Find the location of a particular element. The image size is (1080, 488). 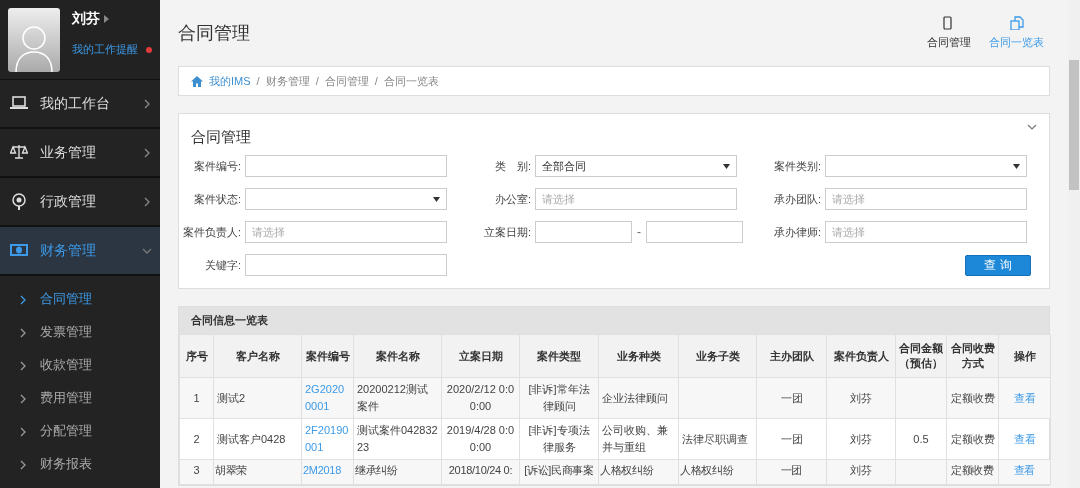

submenu-item: 收款管理 is located at coordinates (80, 365).